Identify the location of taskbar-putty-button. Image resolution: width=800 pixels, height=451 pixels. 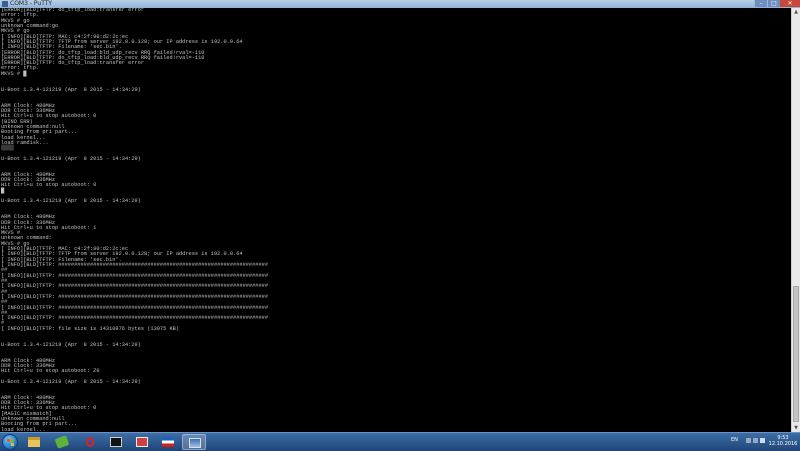
(194, 442).